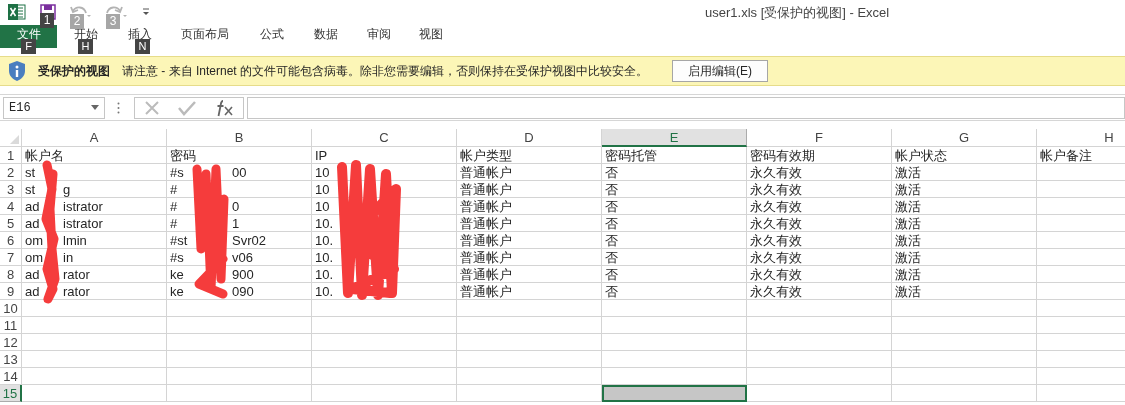 The image size is (1125, 405). What do you see at coordinates (243, 274) in the screenshot?
I see `cell-text: 900` at bounding box center [243, 274].